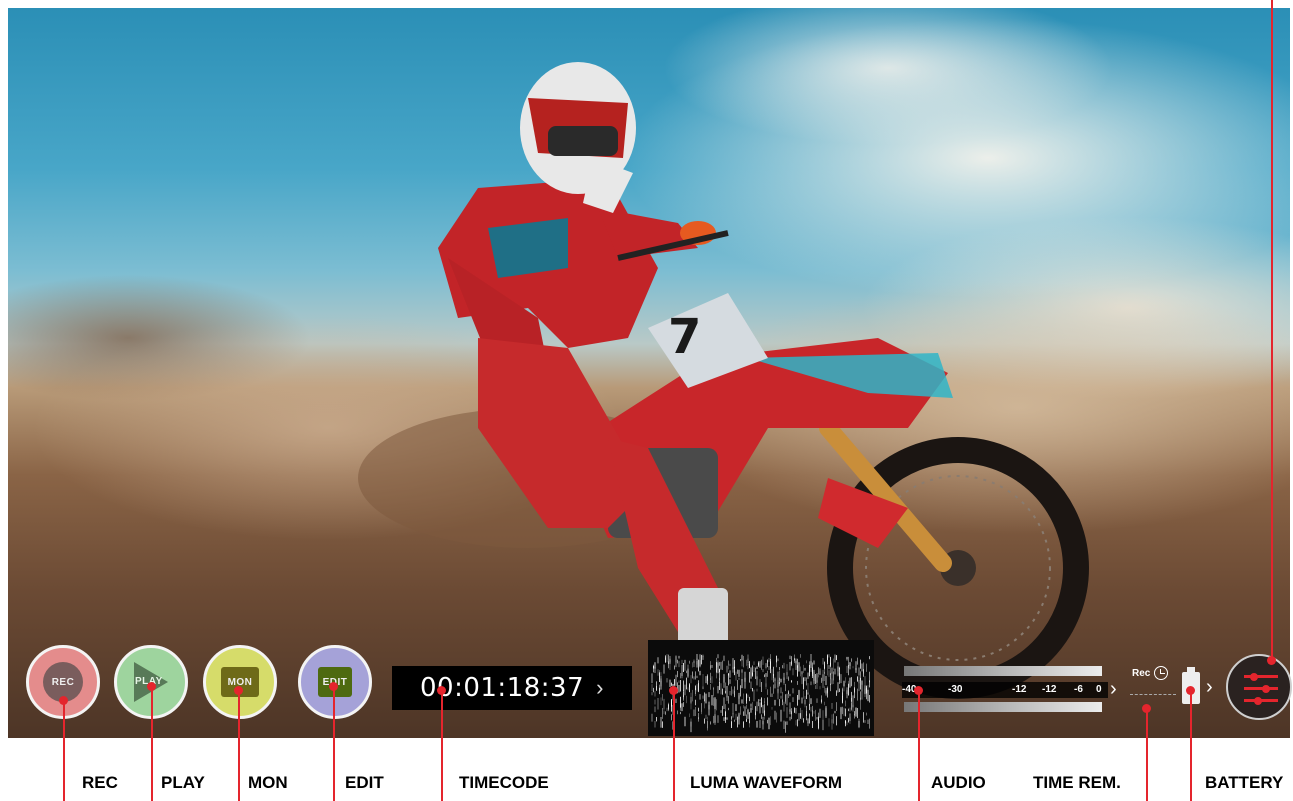 The height and width of the screenshot is (801, 1293). I want to click on callout-label-time-rem: TIME REM., so click(1077, 782).